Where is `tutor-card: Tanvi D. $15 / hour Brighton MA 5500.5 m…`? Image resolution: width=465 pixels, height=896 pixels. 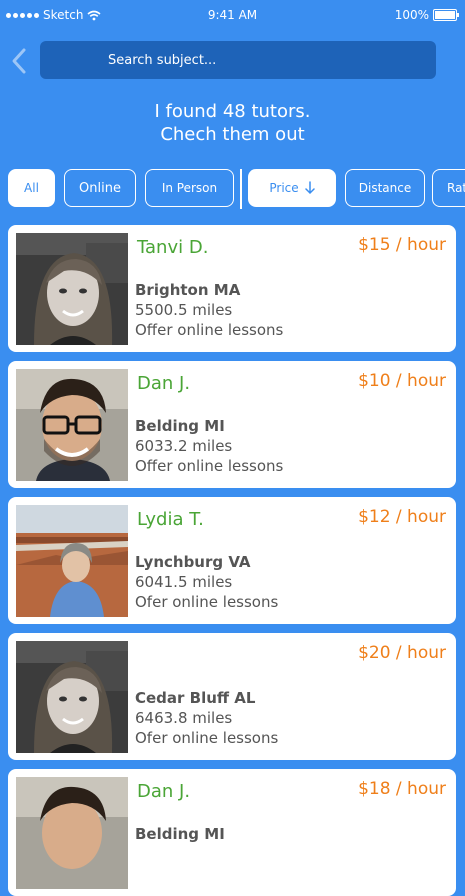 tutor-card: Tanvi D. $15 / hour Brighton MA 5500.5 m… is located at coordinates (232, 288).